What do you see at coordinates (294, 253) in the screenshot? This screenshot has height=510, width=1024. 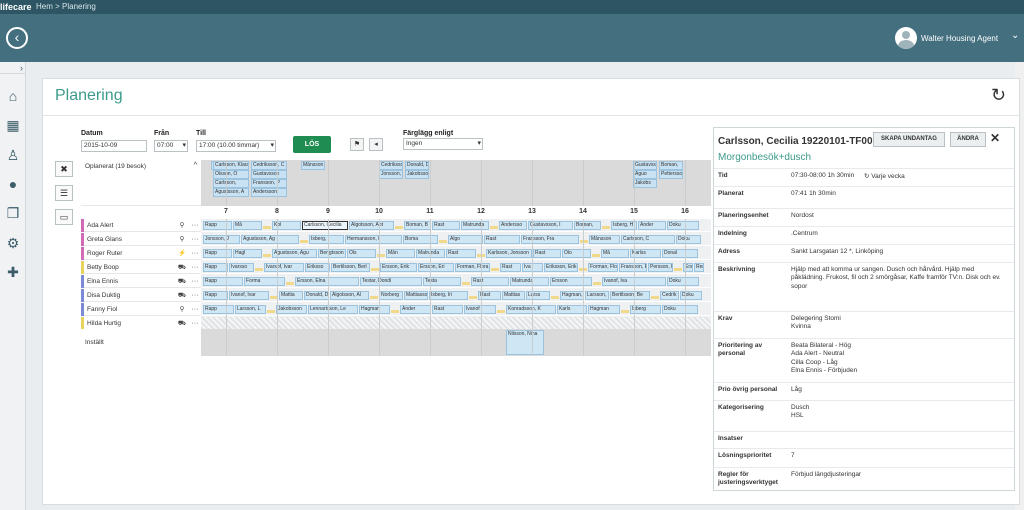 I see `booking-block: Agustsson, Agu` at bounding box center [294, 253].